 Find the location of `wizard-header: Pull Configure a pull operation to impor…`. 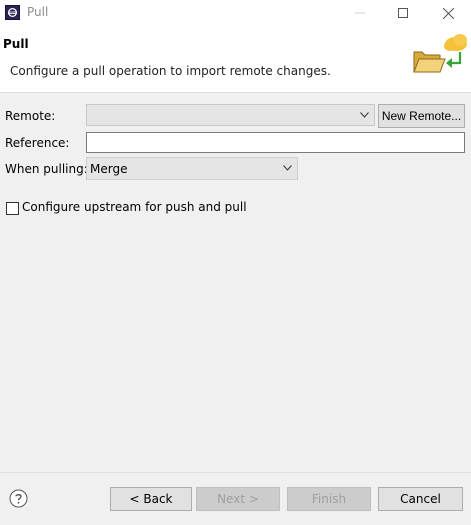

wizard-header: Pull Configure a pull operation to impor… is located at coordinates (235, 59).